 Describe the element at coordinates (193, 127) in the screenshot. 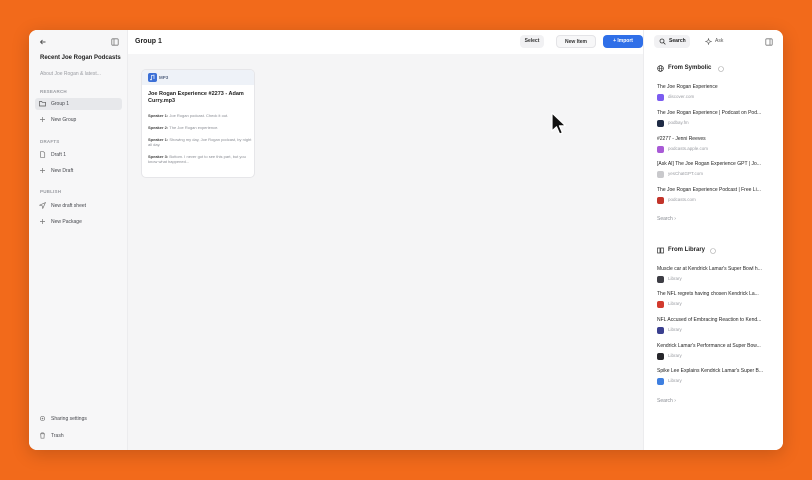

I see `transcript-text: The Joe Rogan experience.` at that location.